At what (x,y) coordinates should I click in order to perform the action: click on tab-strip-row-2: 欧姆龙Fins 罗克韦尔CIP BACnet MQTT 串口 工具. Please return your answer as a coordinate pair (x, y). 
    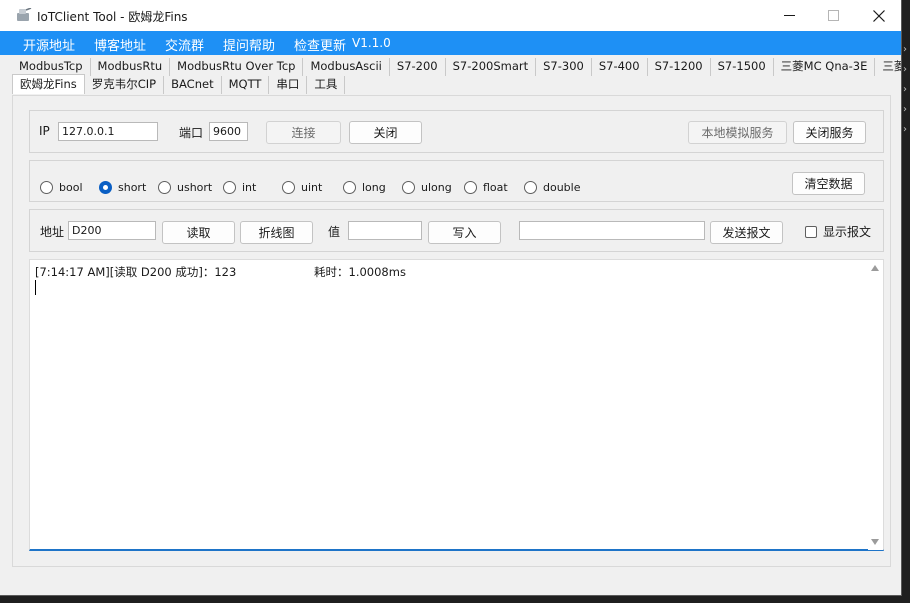
    Looking at the image, I should click on (179, 84).